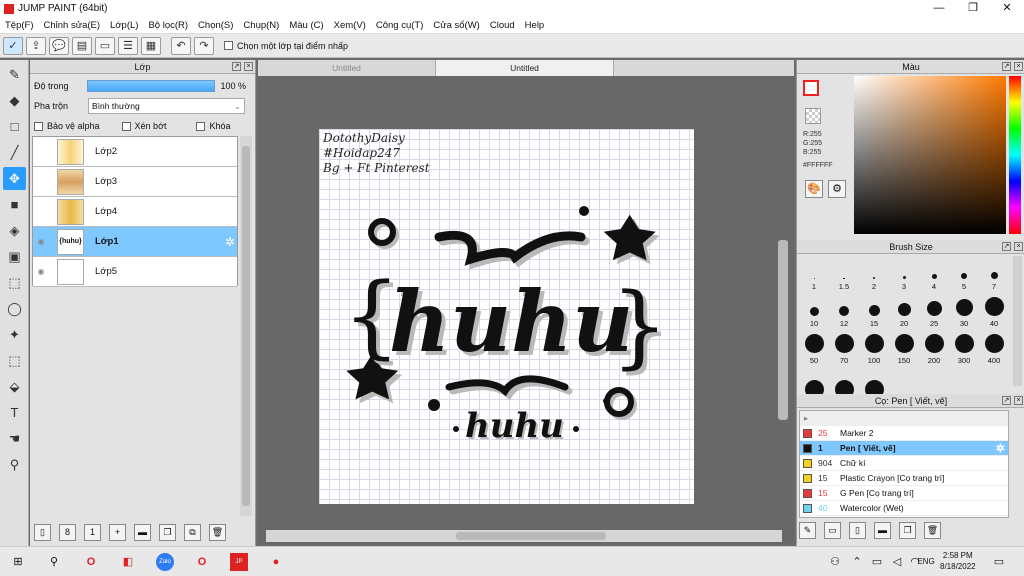 The width and height of the screenshot is (1024, 576). Describe the element at coordinates (14, 230) in the screenshot. I see `bucket-icon: ◈` at that location.